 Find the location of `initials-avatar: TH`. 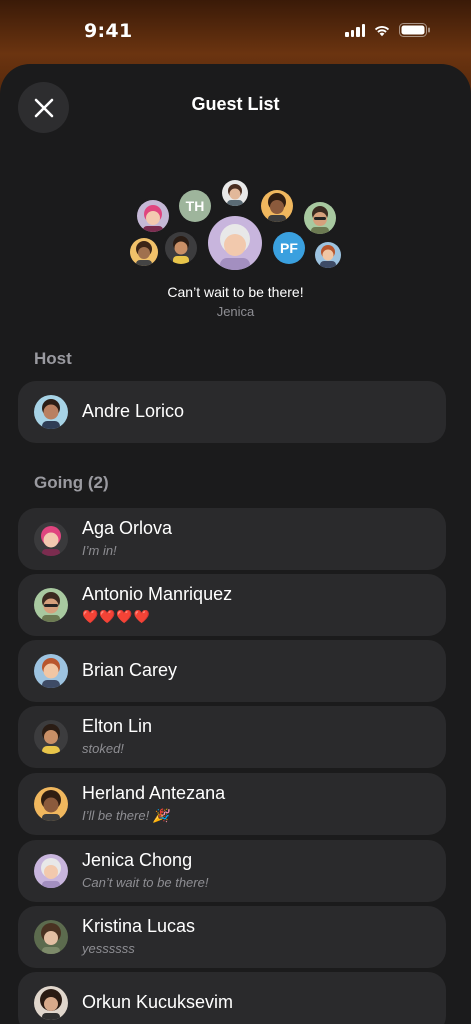

initials-avatar: TH is located at coordinates (195, 206).